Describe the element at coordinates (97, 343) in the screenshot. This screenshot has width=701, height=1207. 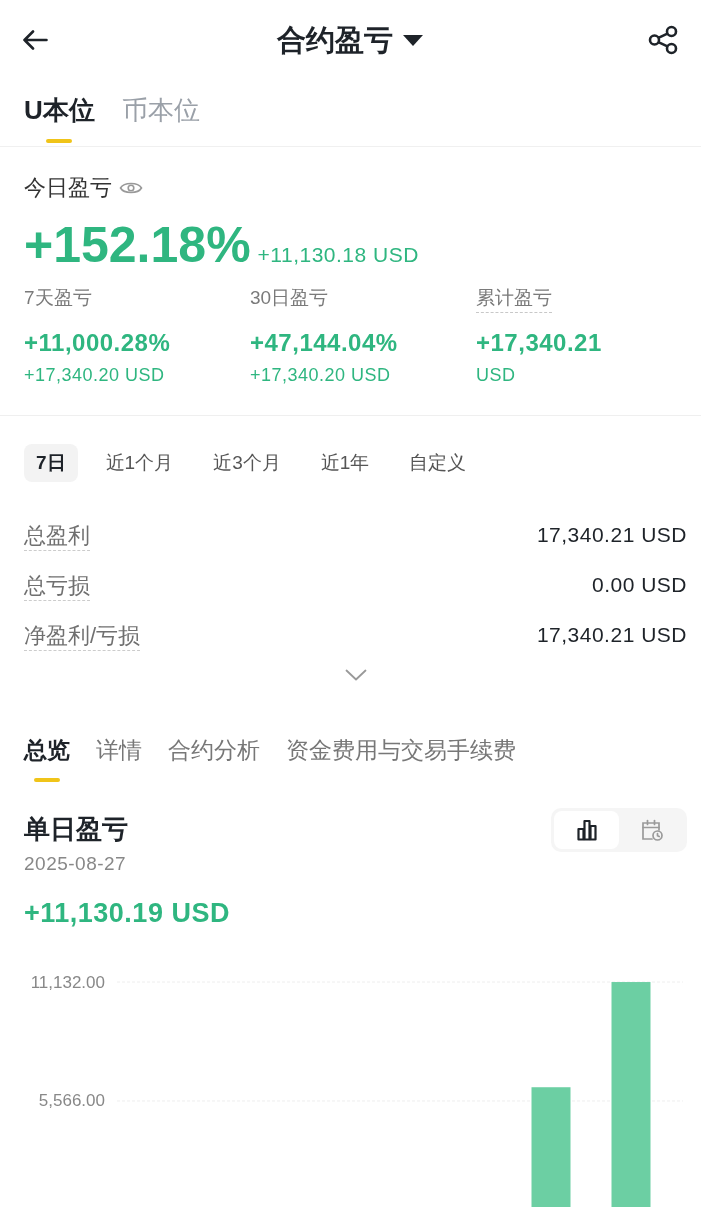
I see `stat-value: +11,000.28%` at that location.